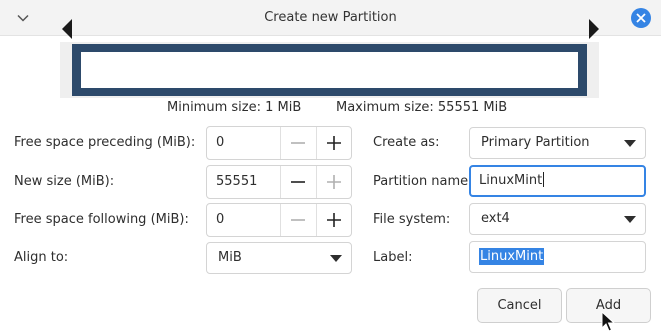 This screenshot has height=333, width=661. I want to click on align-to-label: Align to:, so click(41, 257).